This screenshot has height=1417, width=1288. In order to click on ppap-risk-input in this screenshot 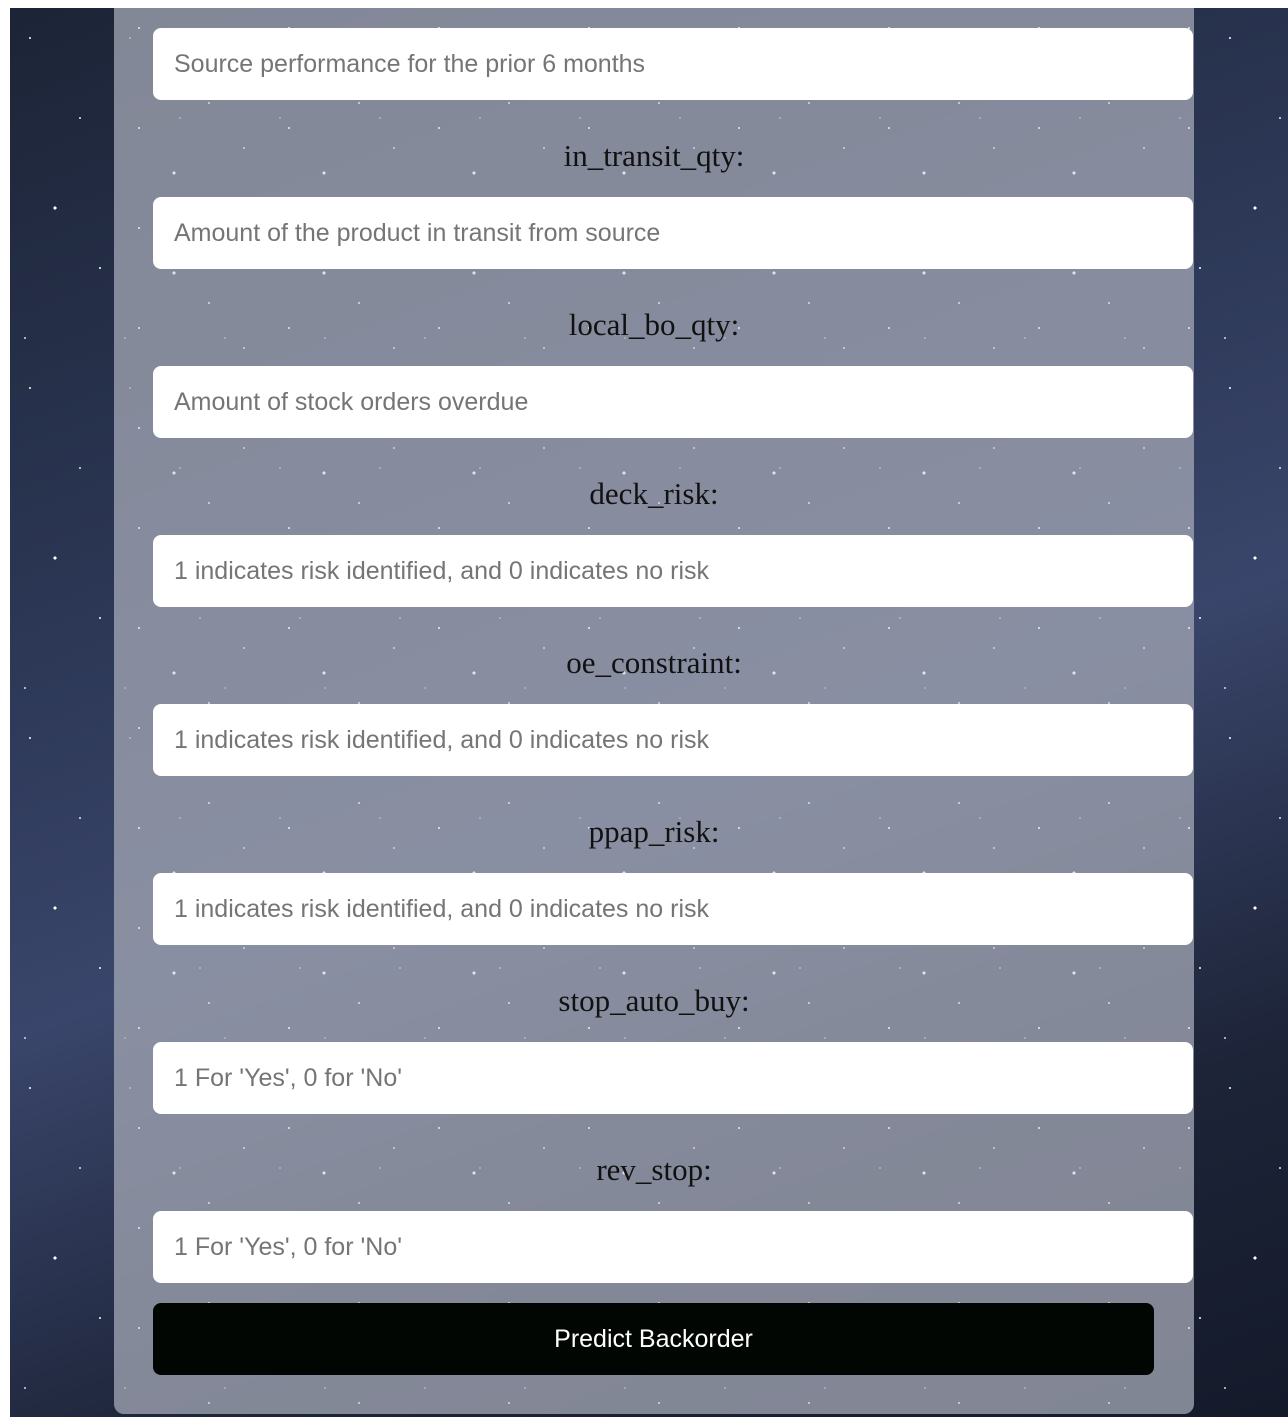, I will do `click(673, 909)`.